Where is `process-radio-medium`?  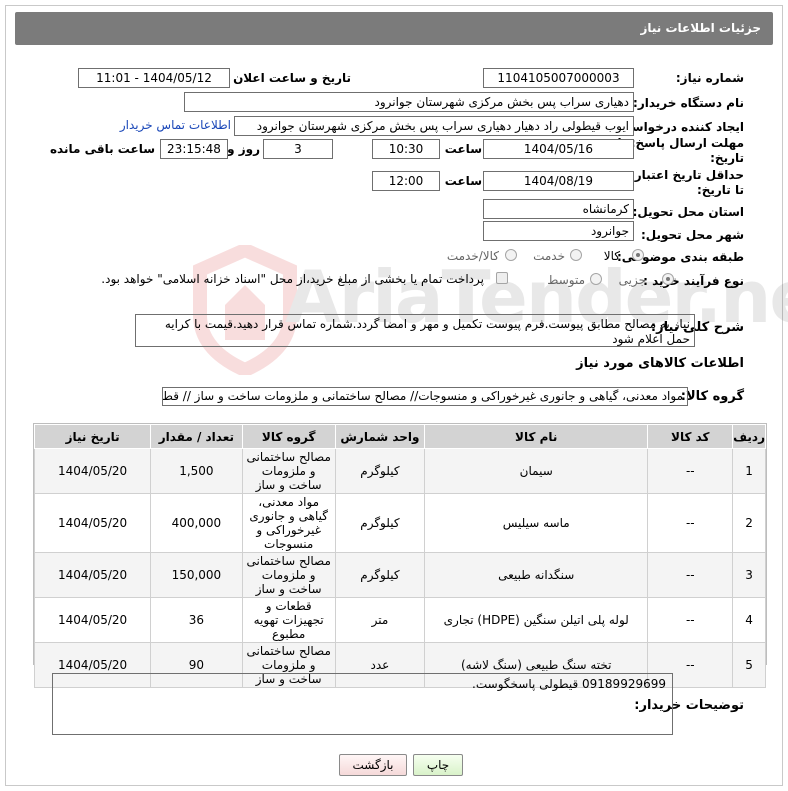
process-radio-medium is located at coordinates (596, 279).